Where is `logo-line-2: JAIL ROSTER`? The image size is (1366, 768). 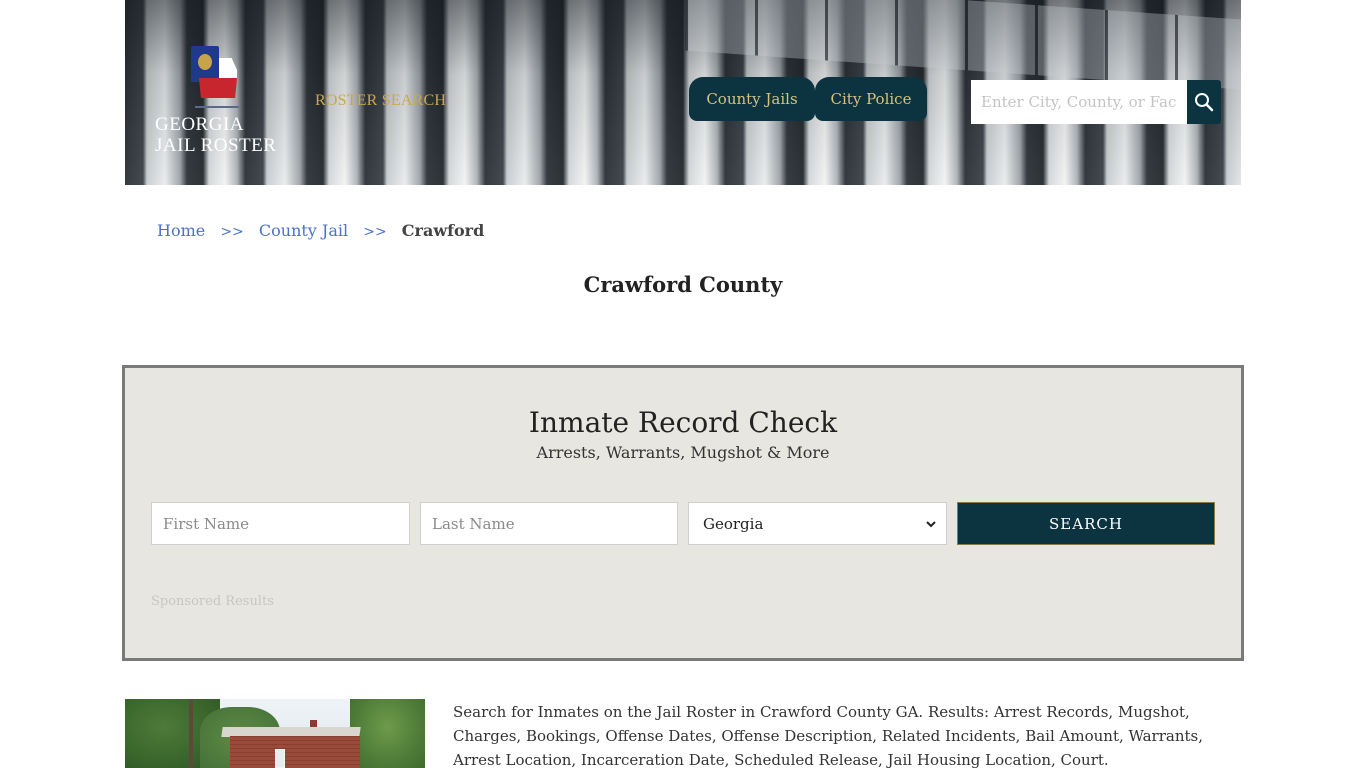 logo-line-2: JAIL ROSTER is located at coordinates (216, 145).